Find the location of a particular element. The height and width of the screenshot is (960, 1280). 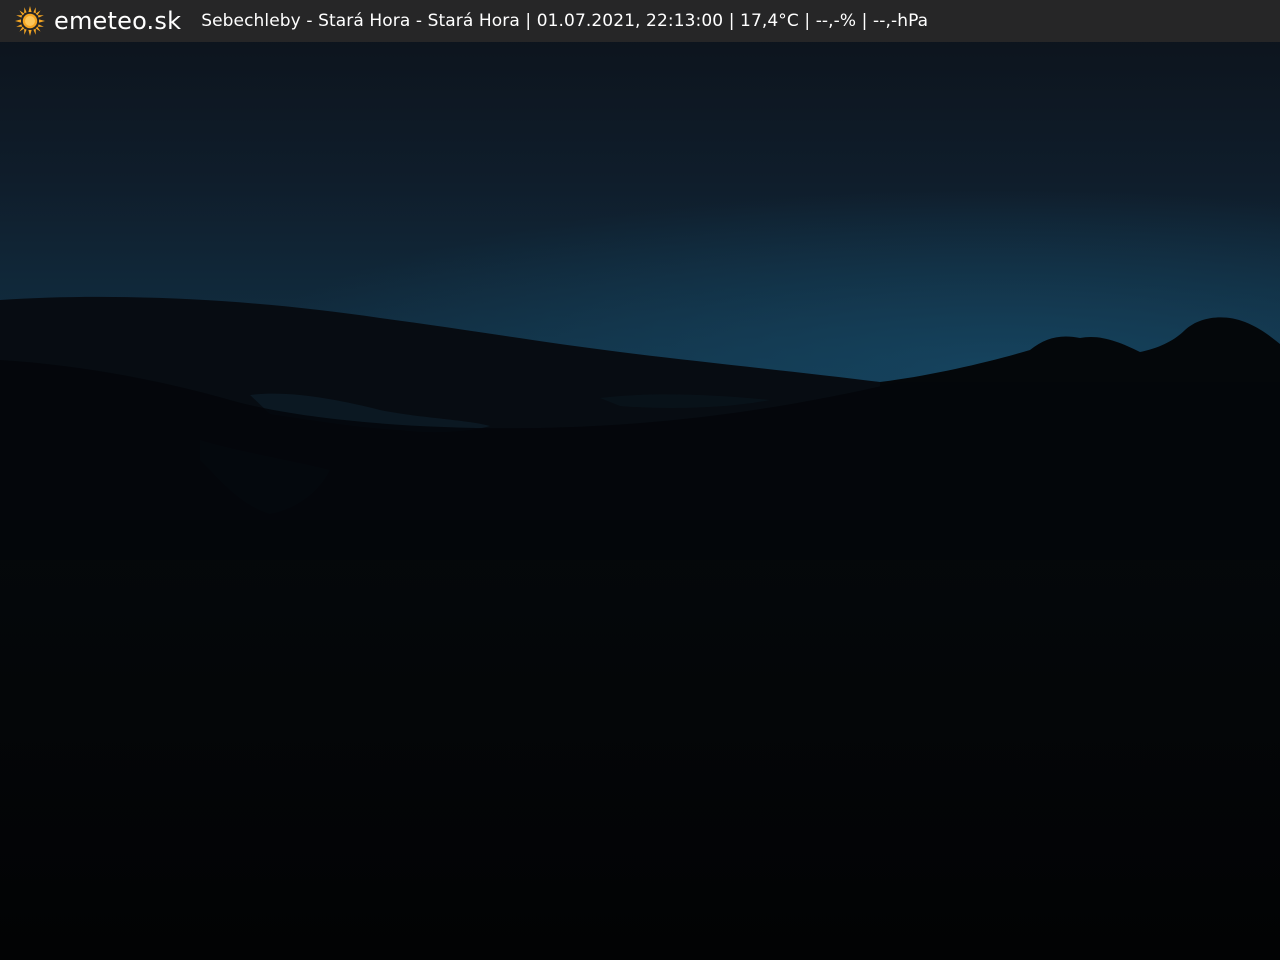

logo: emeteo.sk is located at coordinates (97, 21).